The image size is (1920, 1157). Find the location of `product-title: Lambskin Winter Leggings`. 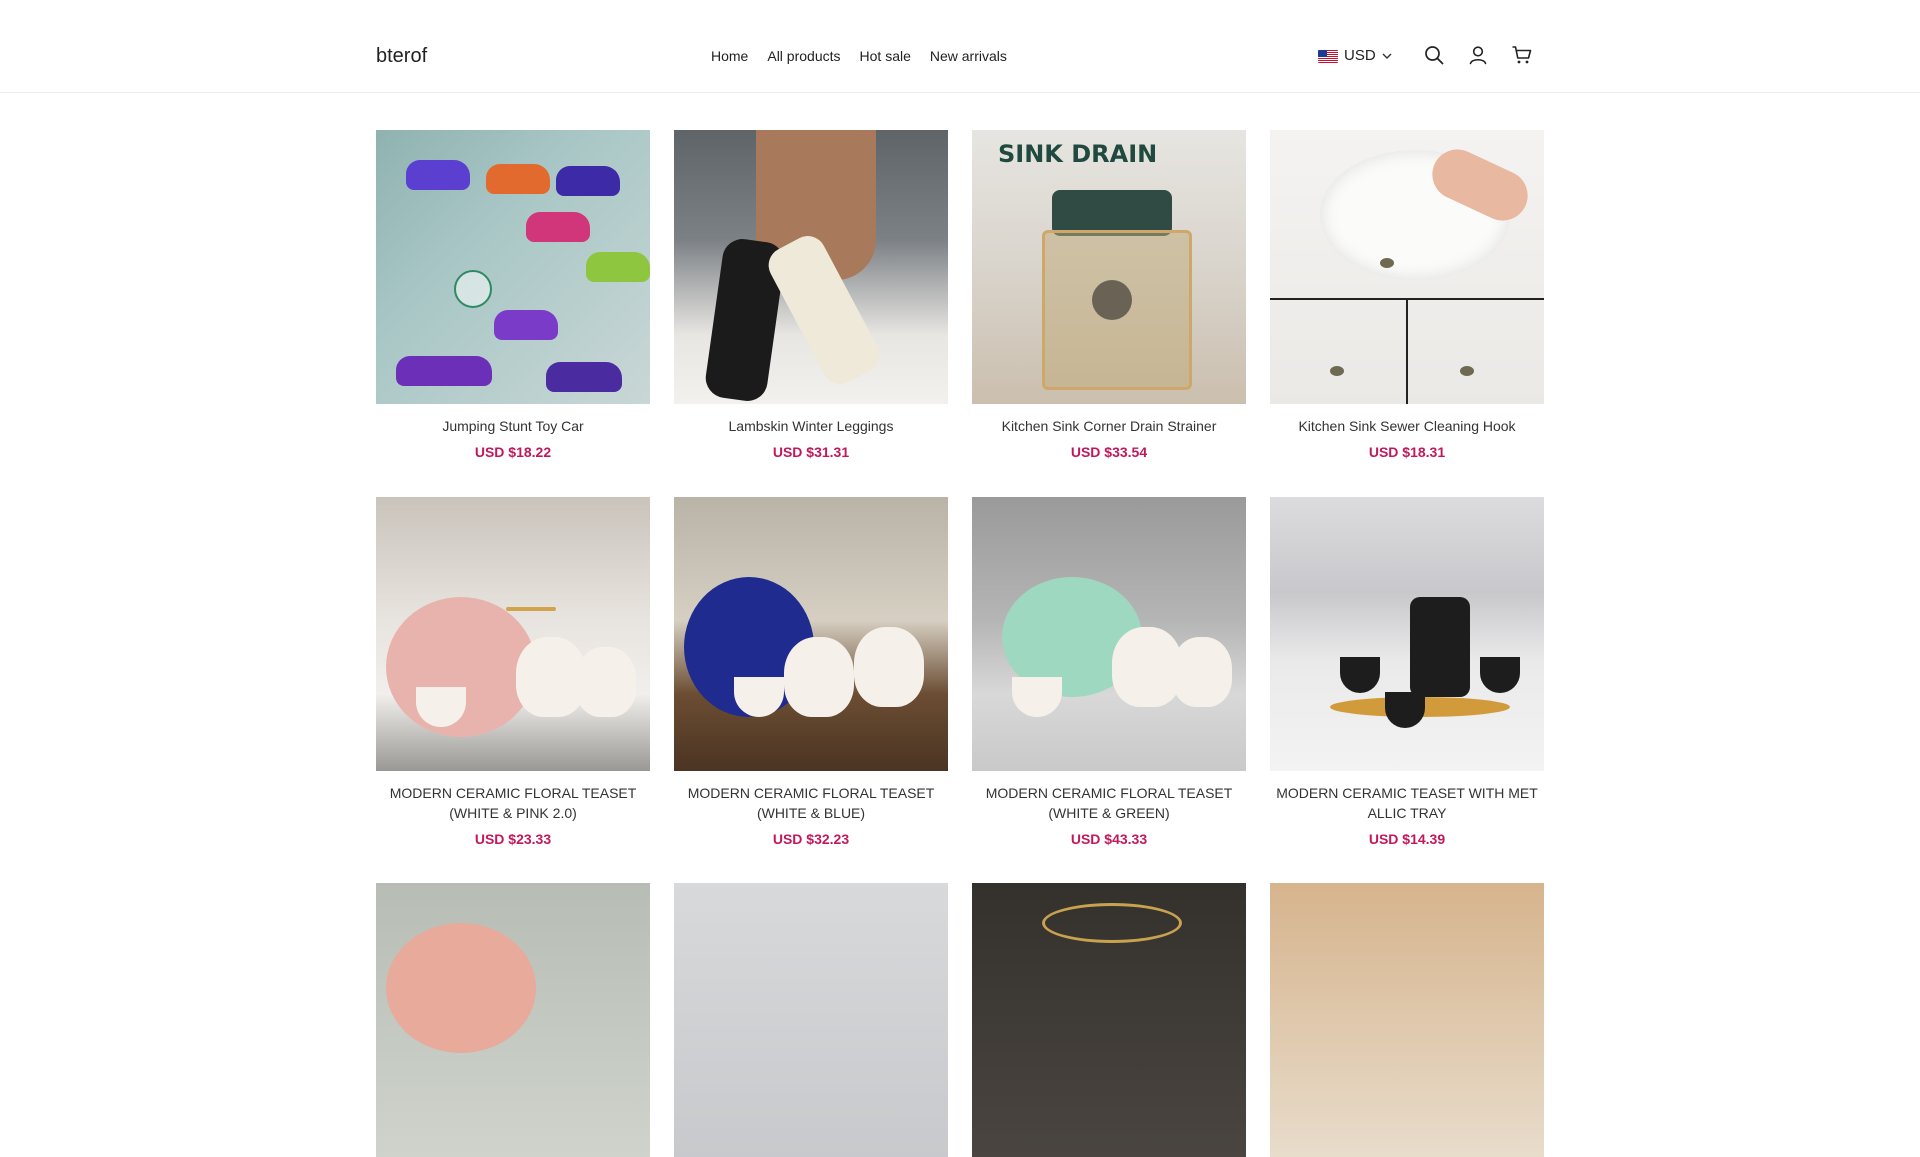

product-title: Lambskin Winter Leggings is located at coordinates (811, 426).